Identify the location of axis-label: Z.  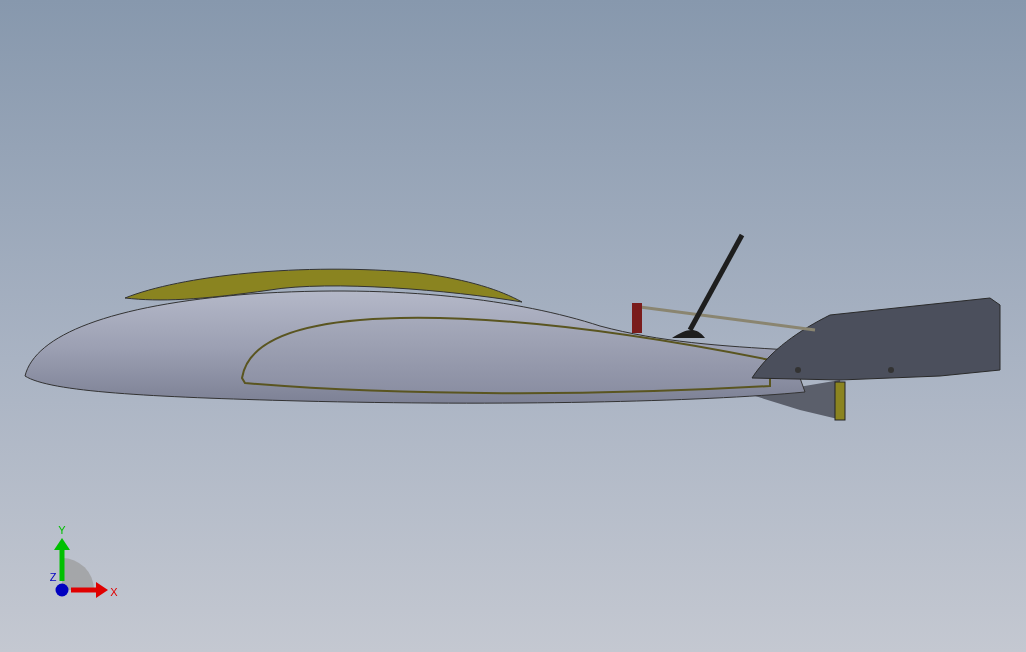
(53, 577).